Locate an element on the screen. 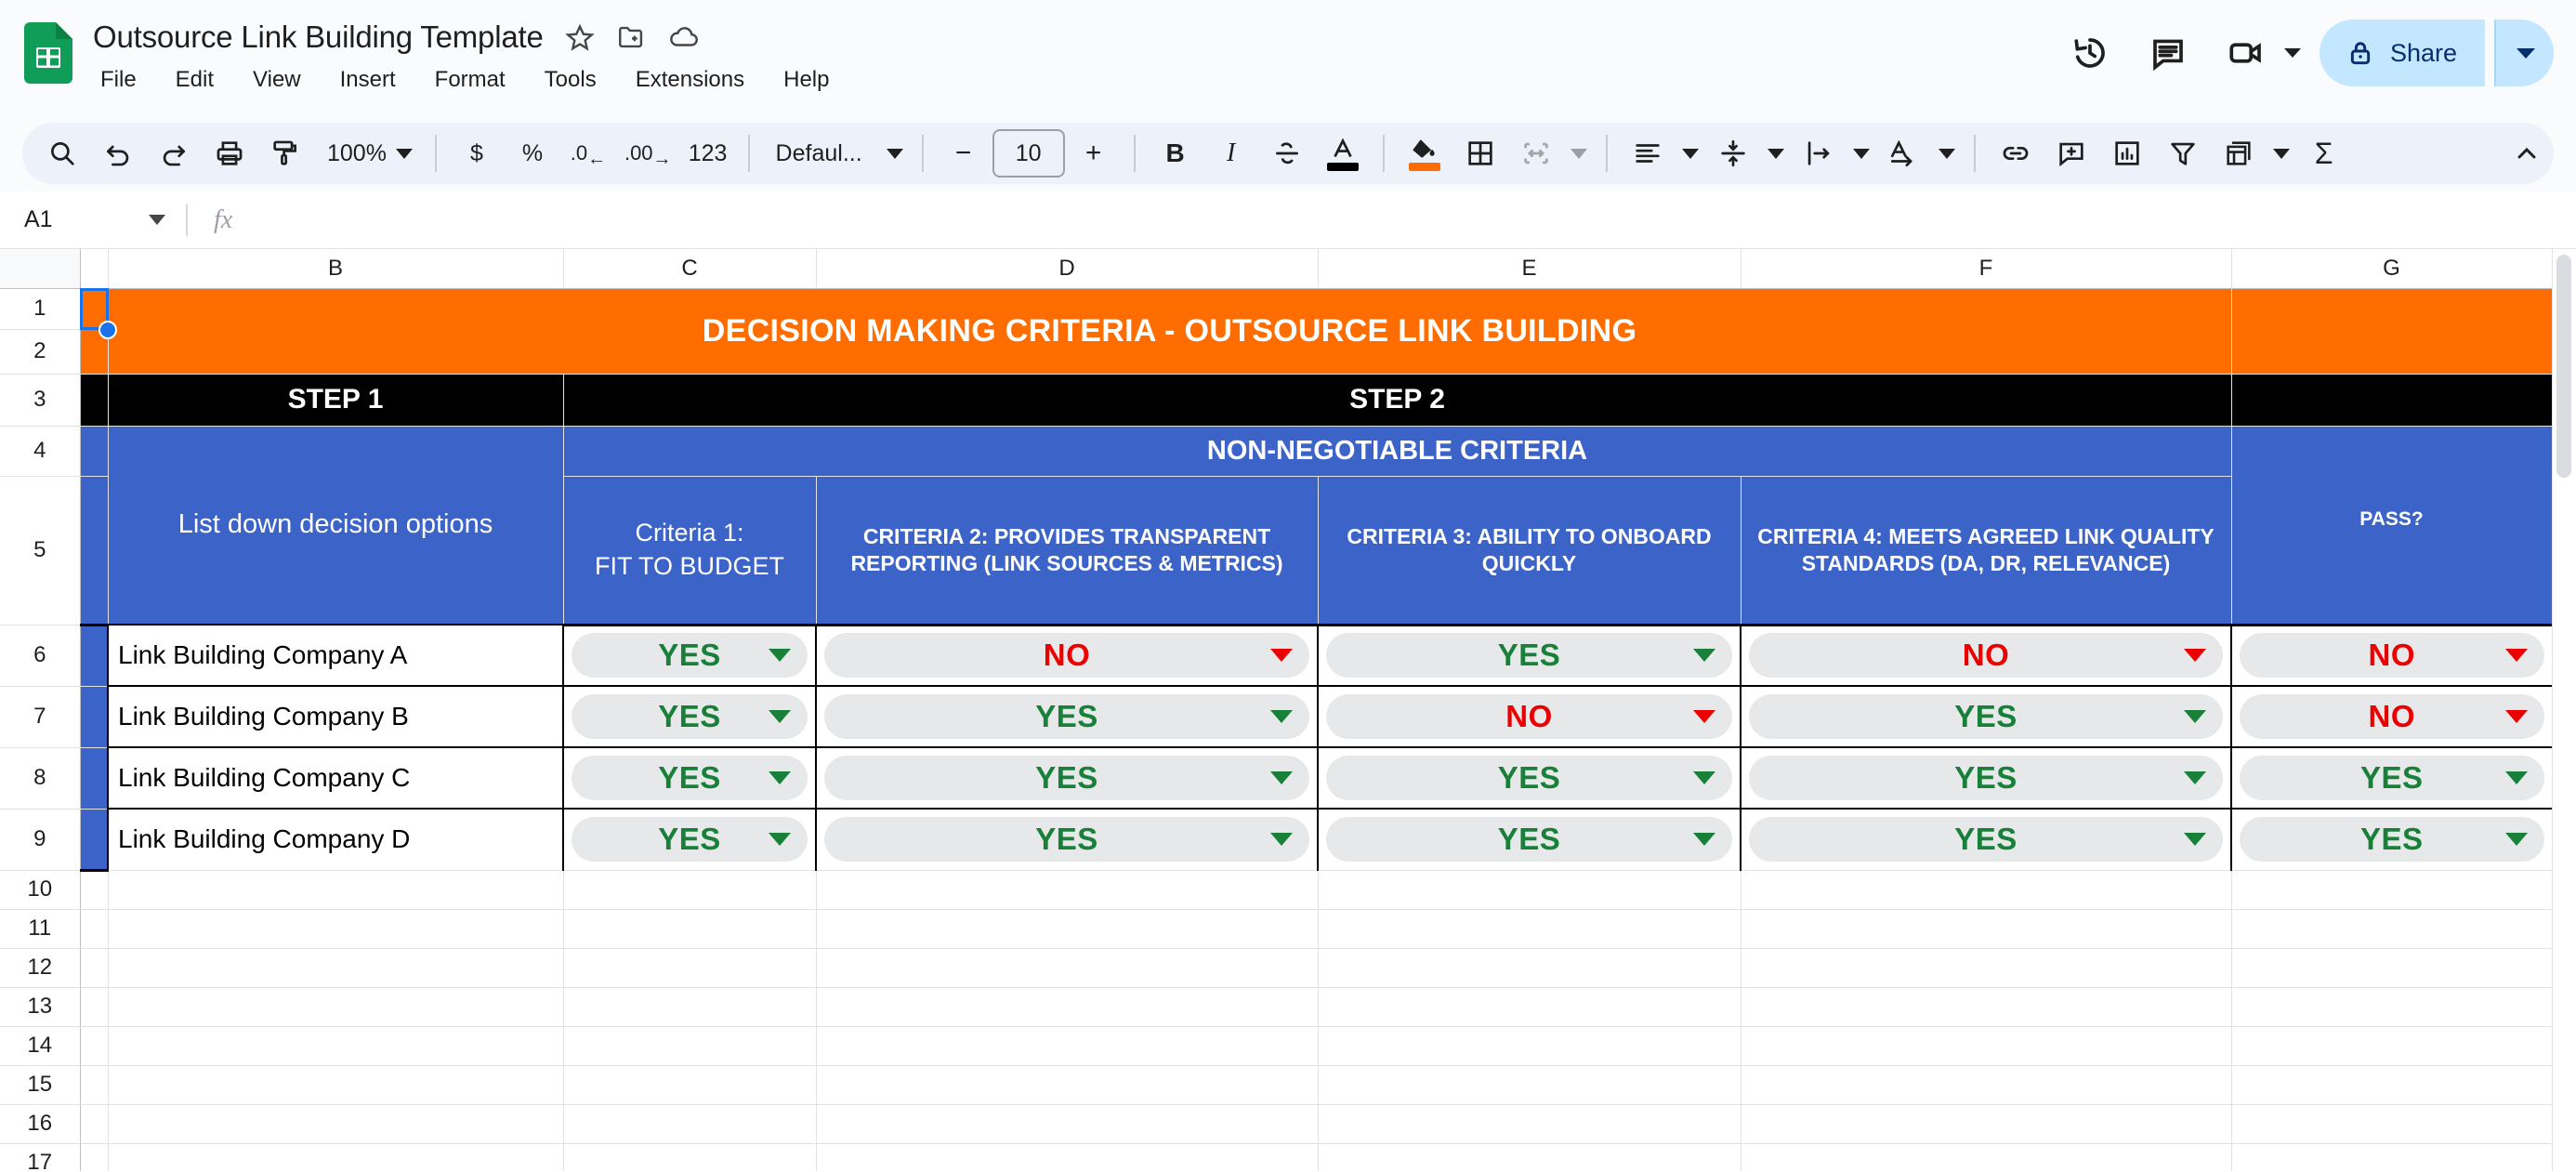 The width and height of the screenshot is (2576, 1172). undo-icon is located at coordinates (118, 153).